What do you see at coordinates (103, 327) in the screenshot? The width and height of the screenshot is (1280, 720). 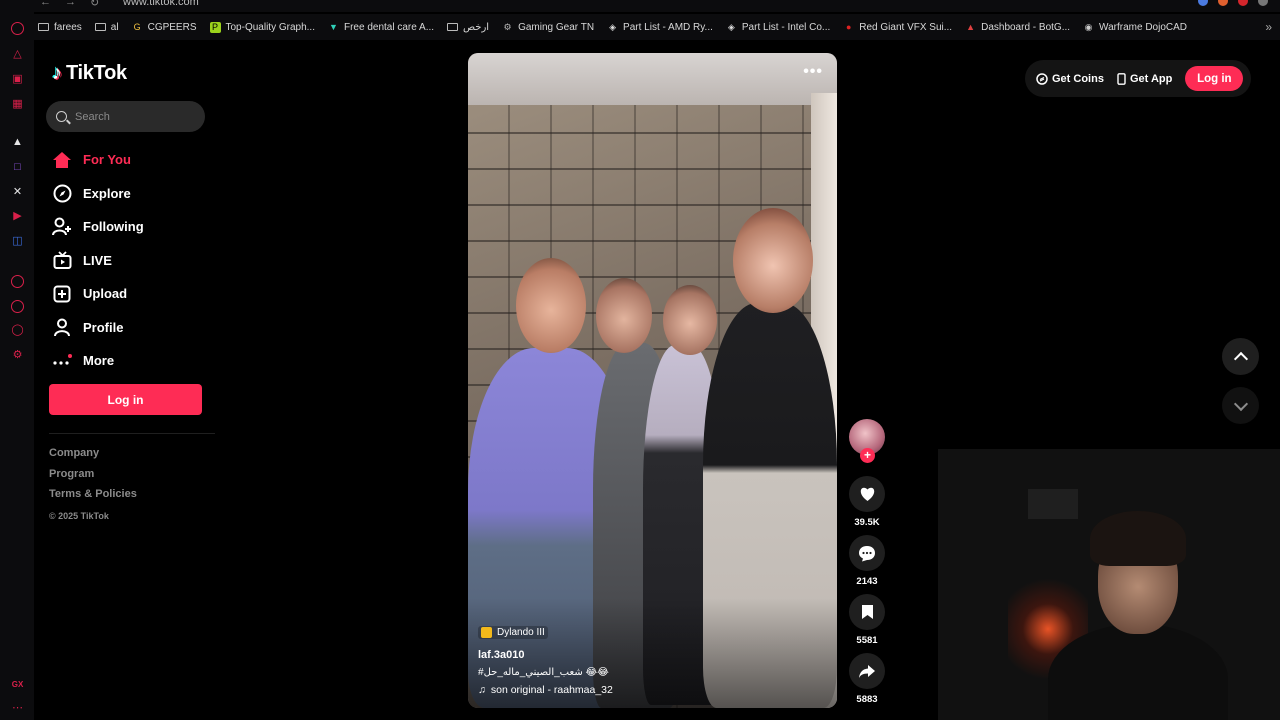 I see `sidebar-item-label: Profile` at bounding box center [103, 327].